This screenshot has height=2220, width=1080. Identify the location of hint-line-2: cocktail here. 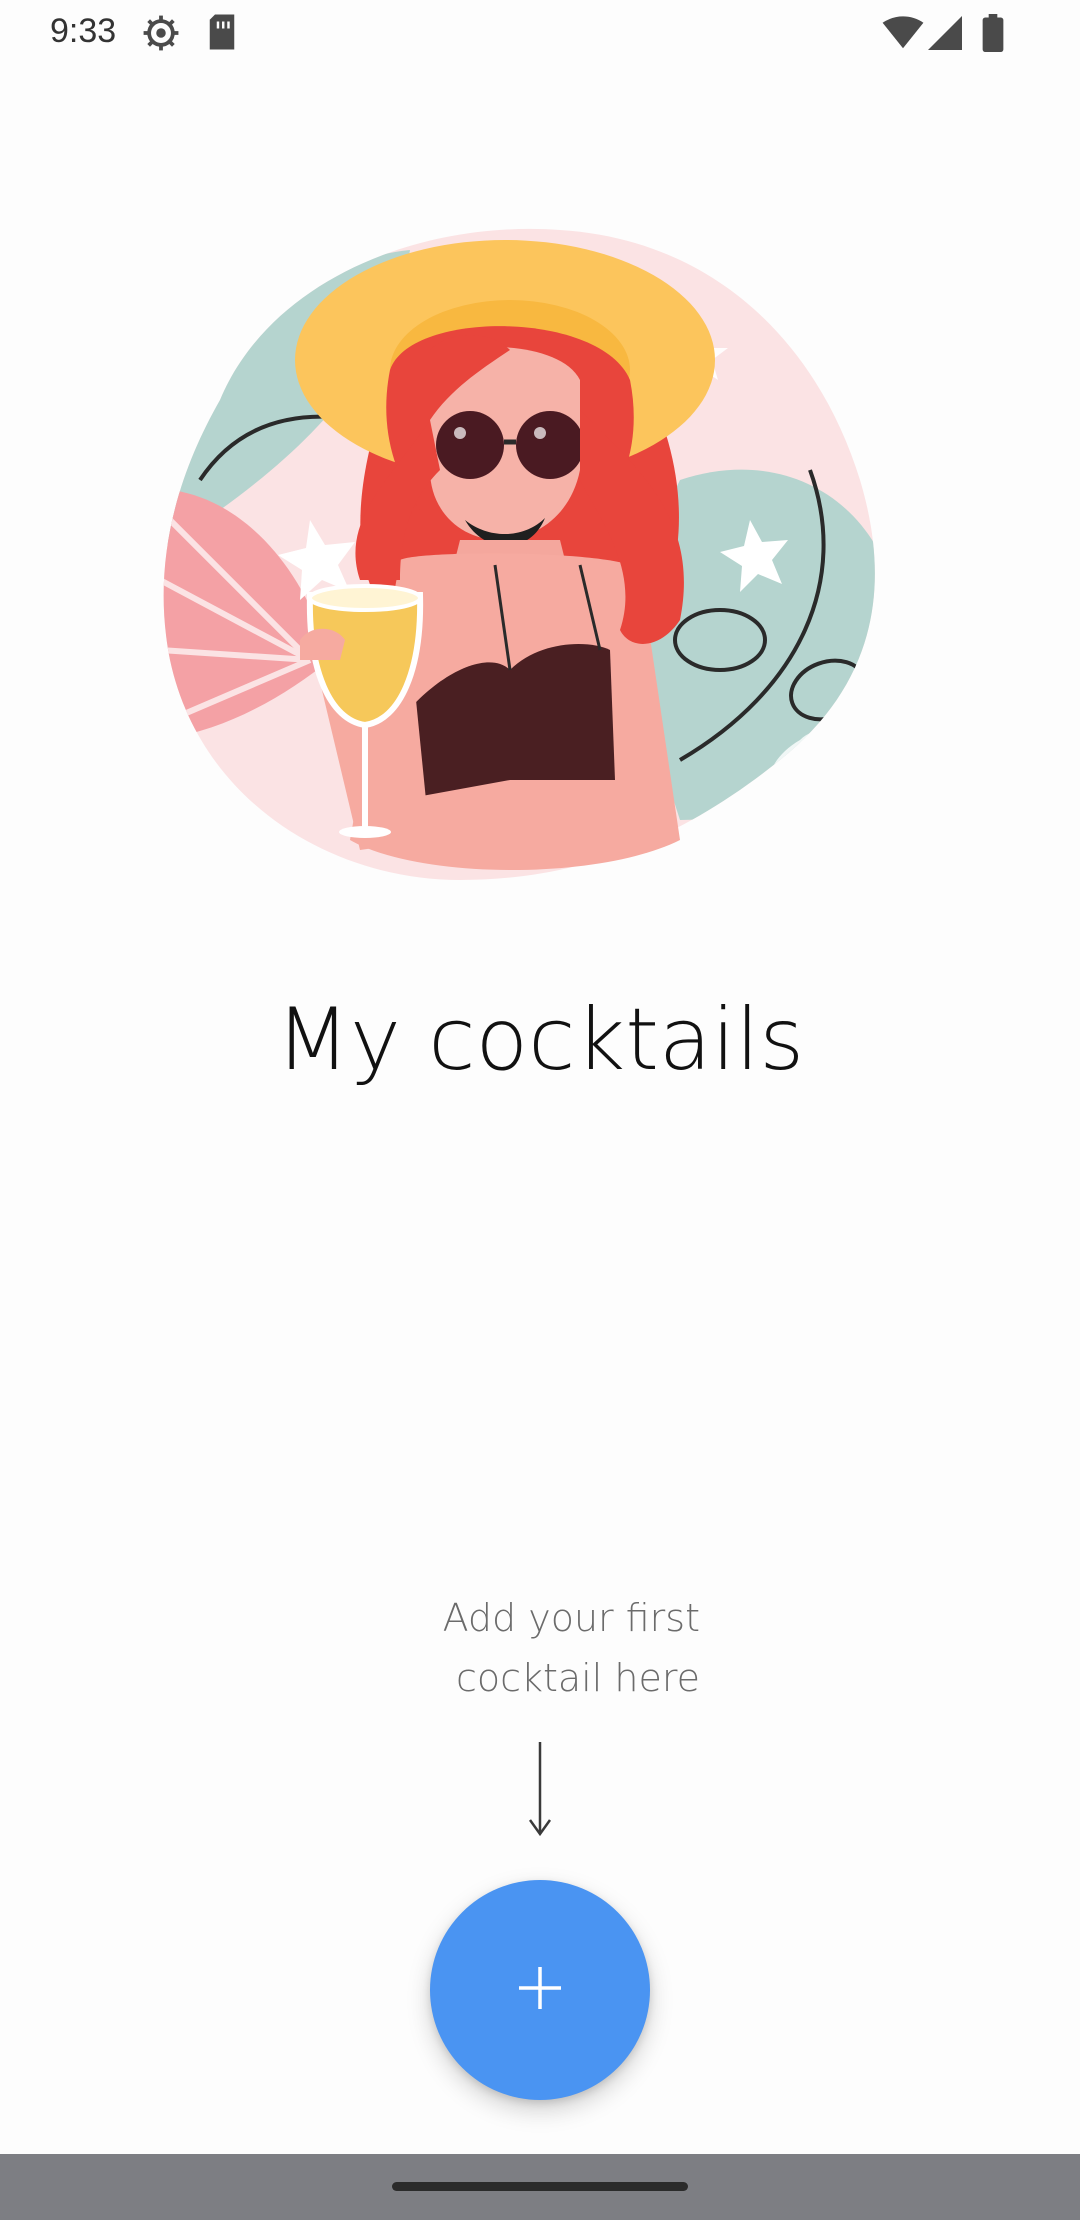
(577, 1678).